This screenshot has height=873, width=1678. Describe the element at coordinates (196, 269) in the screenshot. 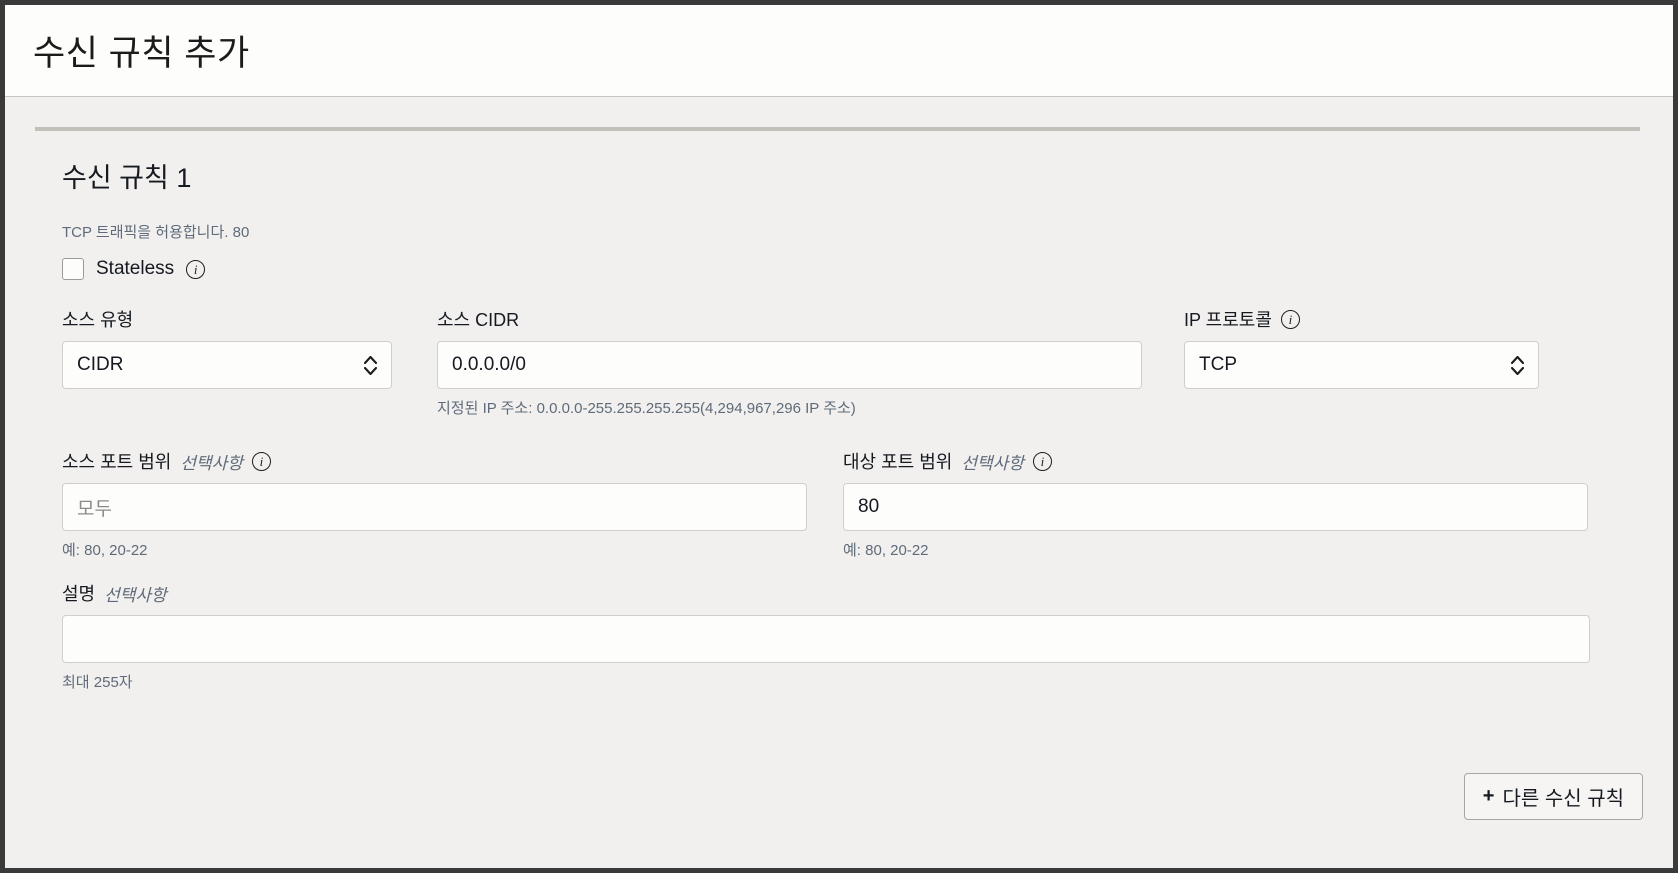

I see `stateless-info-icon: i` at that location.